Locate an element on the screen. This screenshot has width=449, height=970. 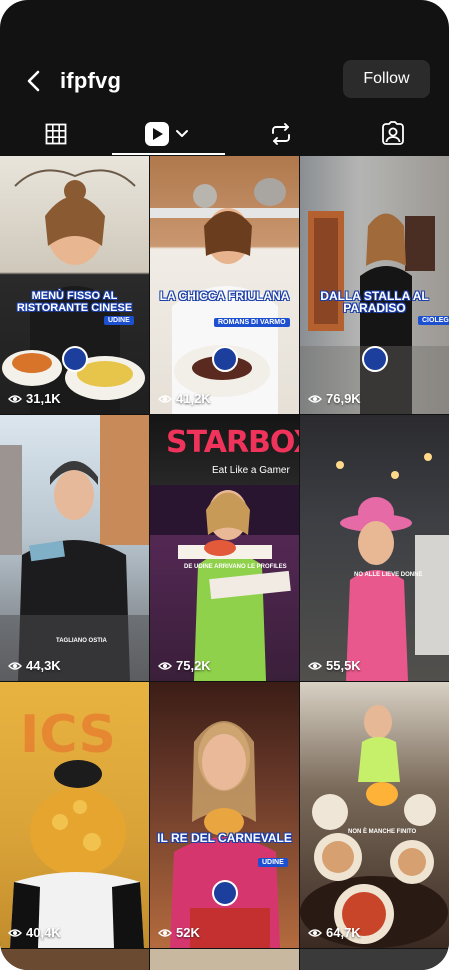
location-tag: TAGLIANO OSTIA is located at coordinates (81, 641).